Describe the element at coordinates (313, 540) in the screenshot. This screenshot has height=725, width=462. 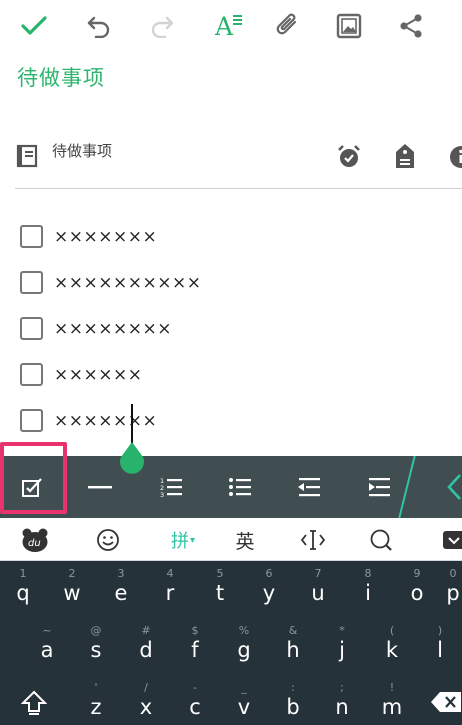
I see `cursor-move-icon` at that location.